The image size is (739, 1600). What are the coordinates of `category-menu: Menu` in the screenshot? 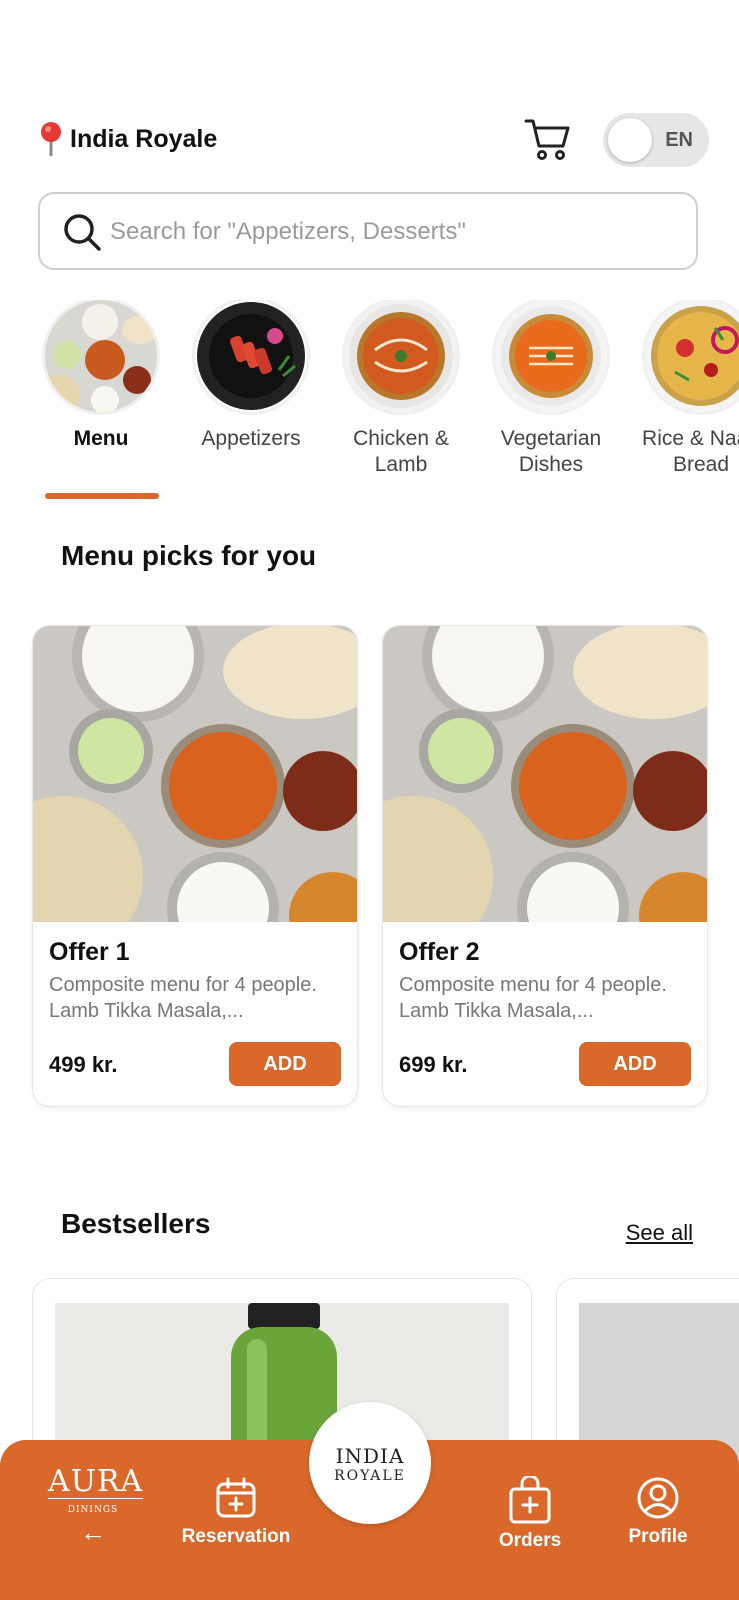 It's located at (101, 376).